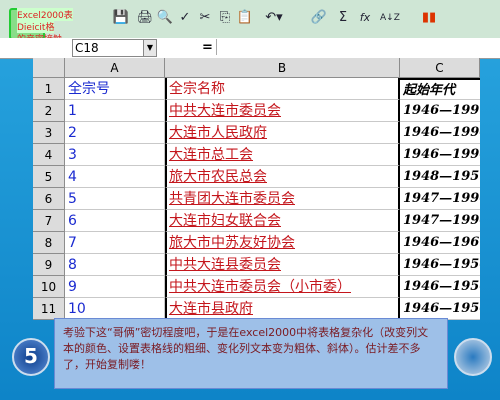  Describe the element at coordinates (49, 155) in the screenshot. I see `row-header: 4` at that location.